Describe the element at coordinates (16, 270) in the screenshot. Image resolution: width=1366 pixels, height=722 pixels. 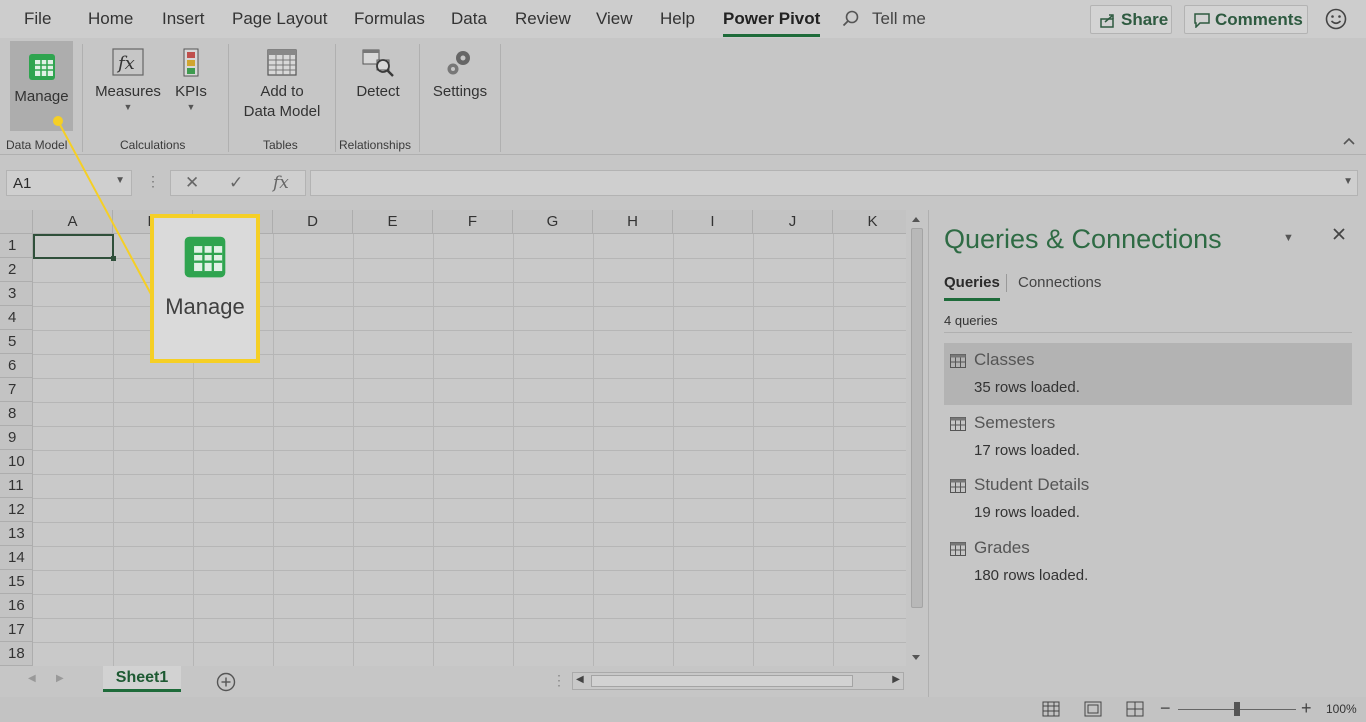
I see `row-header: 2` at that location.